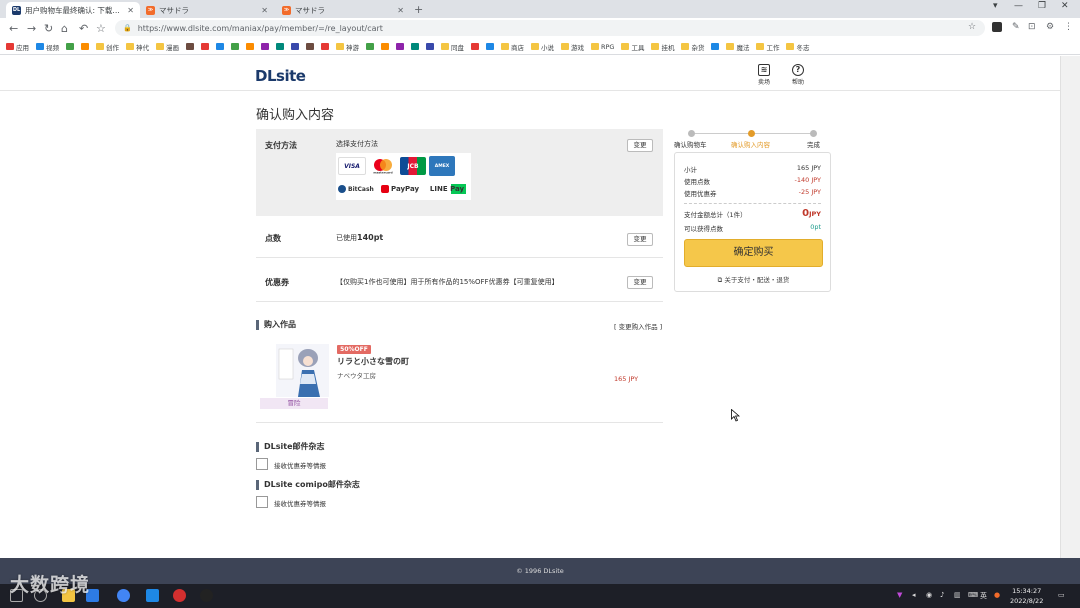 This screenshot has height=608, width=1080. What do you see at coordinates (137, 47) in the screenshot?
I see `bookmark-item: 神代` at bounding box center [137, 47].